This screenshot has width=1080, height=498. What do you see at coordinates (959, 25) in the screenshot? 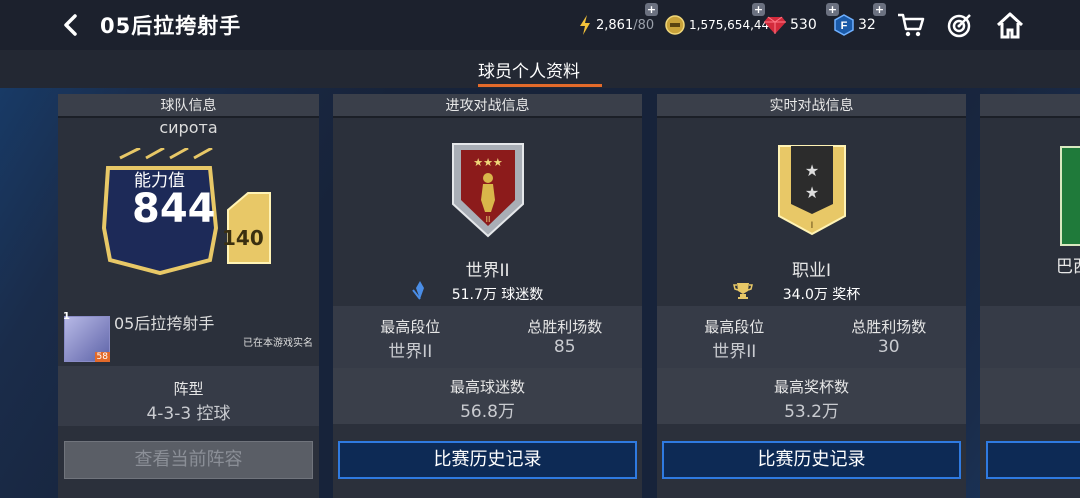
I see `target-icon` at bounding box center [959, 25].